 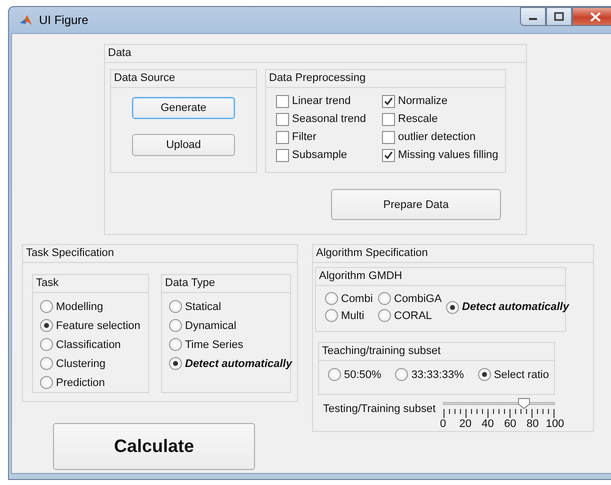 What do you see at coordinates (437, 137) in the screenshot?
I see `checkbox-label: outlier detection` at bounding box center [437, 137].